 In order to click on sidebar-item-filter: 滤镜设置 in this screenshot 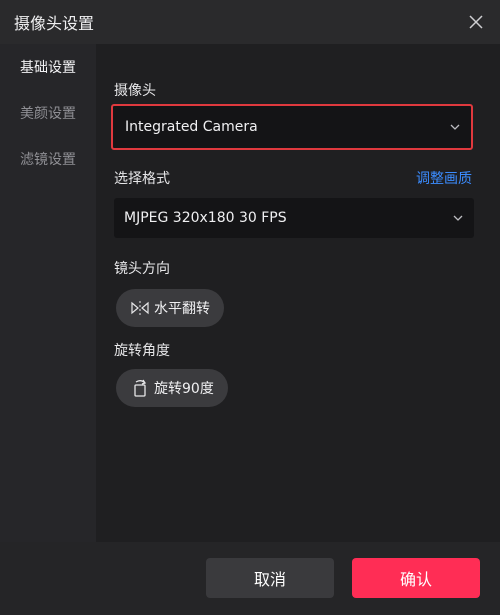, I will do `click(48, 159)`.